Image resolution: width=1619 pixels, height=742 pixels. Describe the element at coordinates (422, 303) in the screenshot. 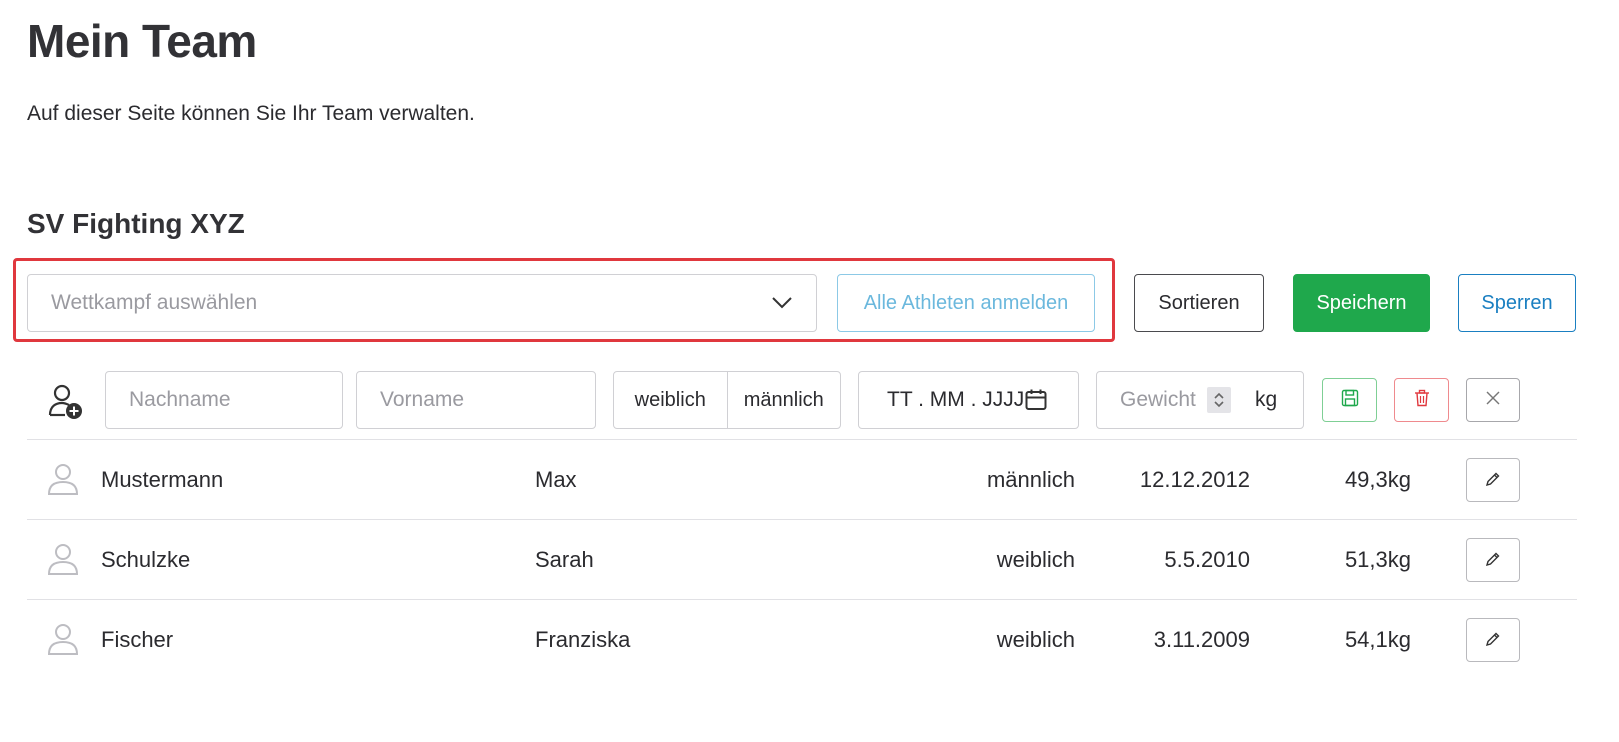

I see `competition-select: Wettkampf auswählen` at that location.